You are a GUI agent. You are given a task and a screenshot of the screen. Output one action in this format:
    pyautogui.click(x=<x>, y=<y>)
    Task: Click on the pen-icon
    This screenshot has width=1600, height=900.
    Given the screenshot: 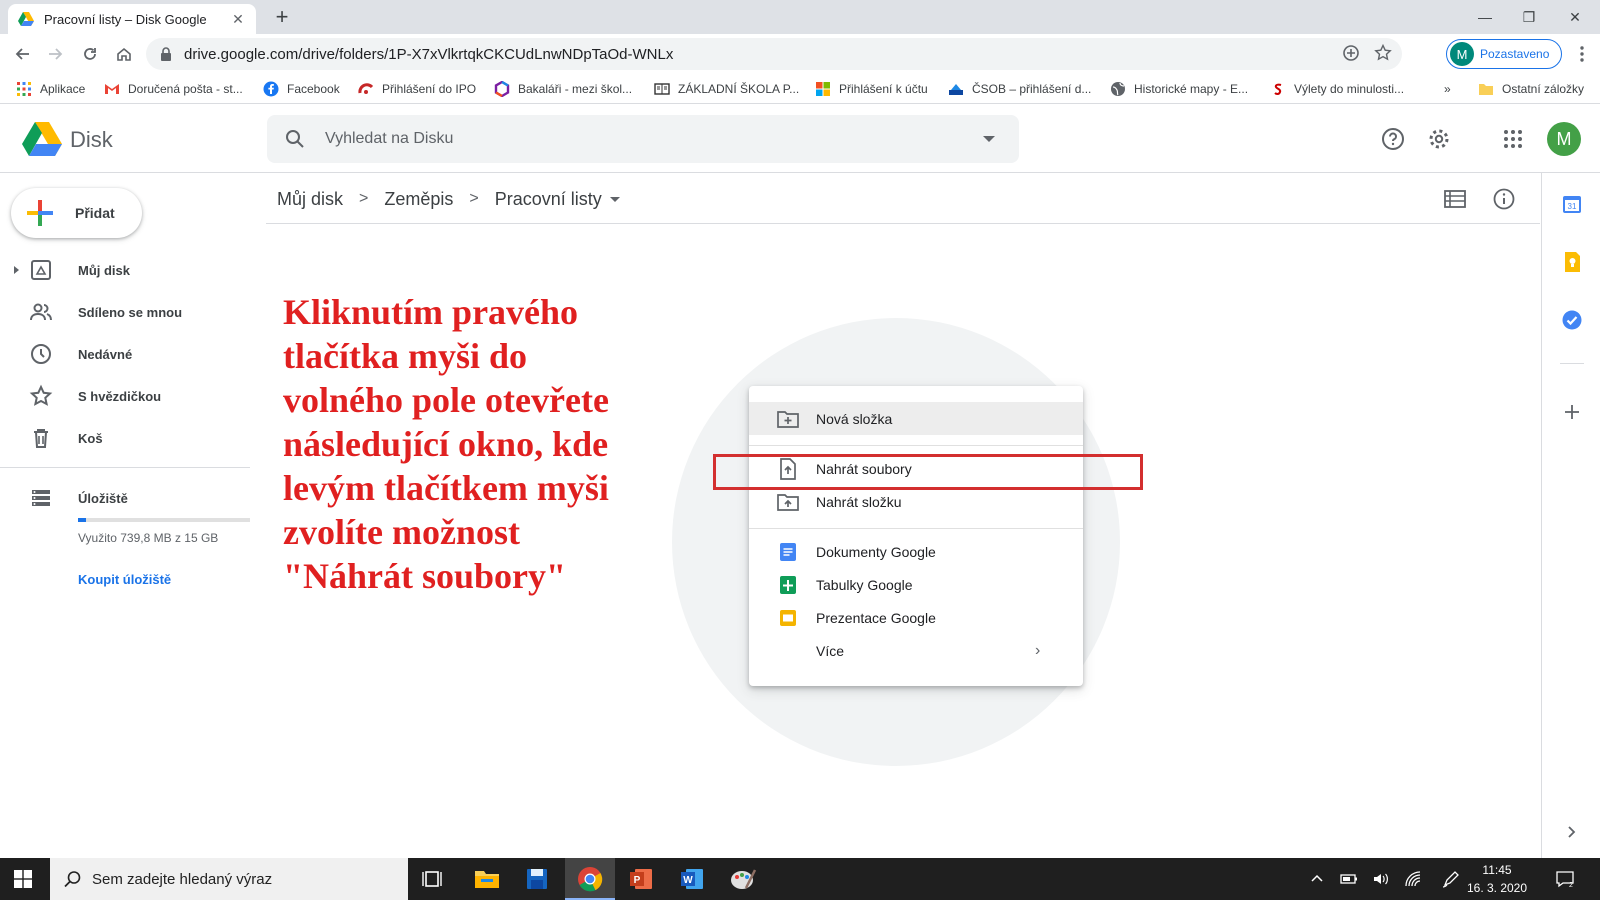 What is the action you would take?
    pyautogui.click(x=1451, y=879)
    